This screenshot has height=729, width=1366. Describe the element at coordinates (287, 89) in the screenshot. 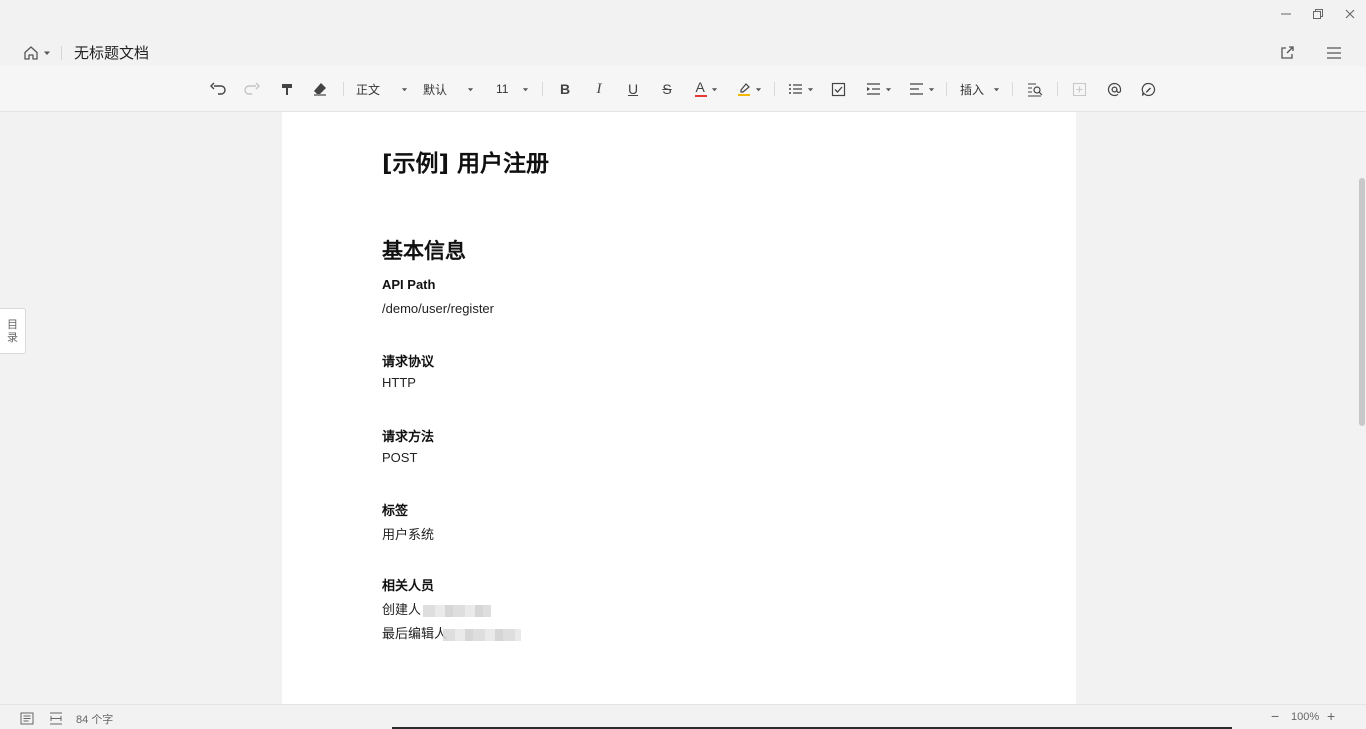

I see `format-painter-icon` at that location.